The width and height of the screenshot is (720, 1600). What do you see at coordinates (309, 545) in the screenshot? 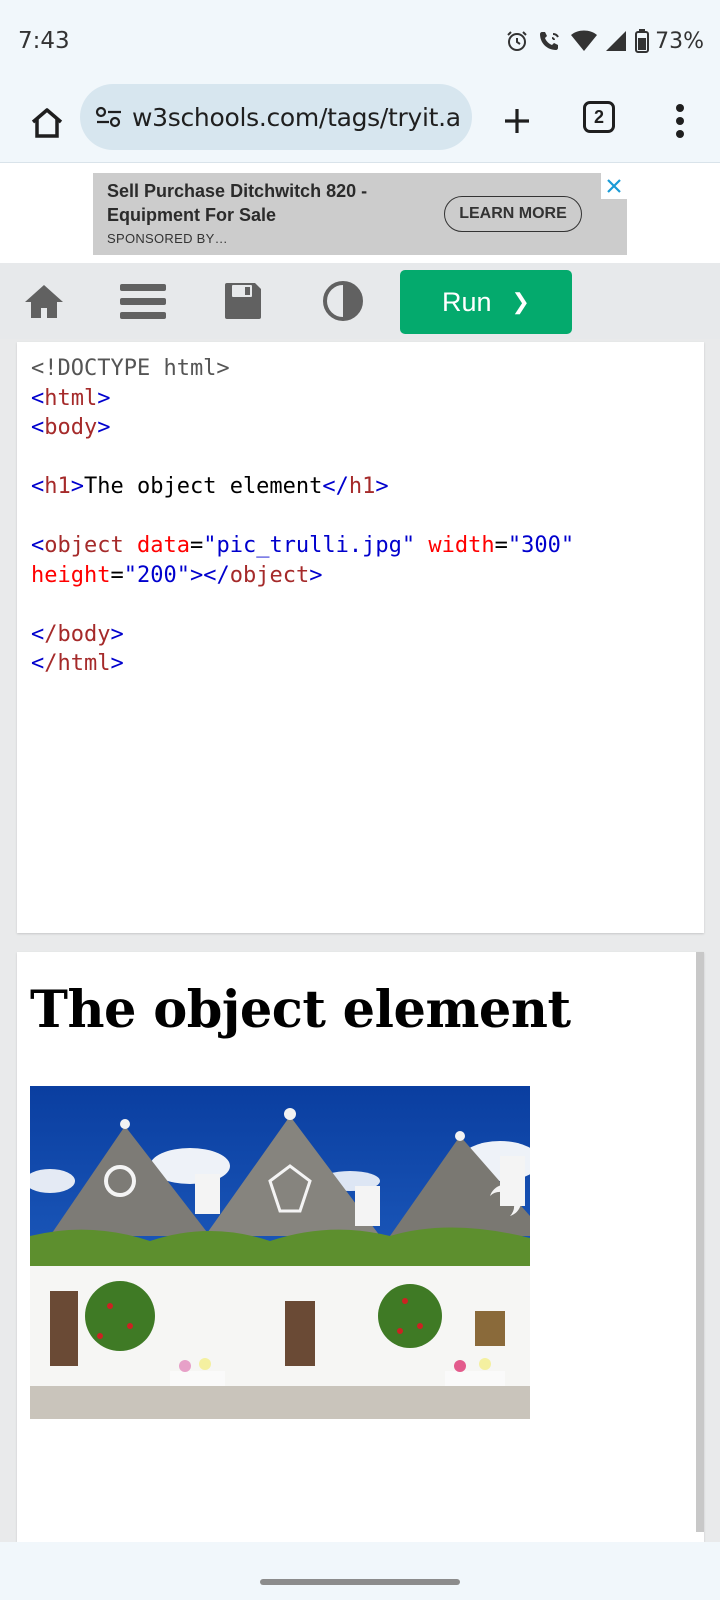
I see `code-value: "pic_trulli.jpg"` at bounding box center [309, 545].